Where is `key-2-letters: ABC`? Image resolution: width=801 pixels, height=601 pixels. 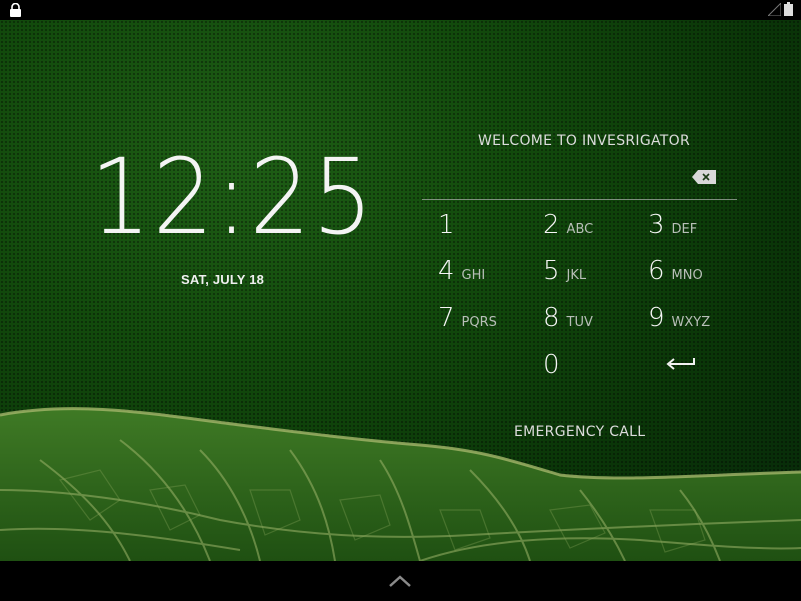
key-2-letters: ABC is located at coordinates (580, 229).